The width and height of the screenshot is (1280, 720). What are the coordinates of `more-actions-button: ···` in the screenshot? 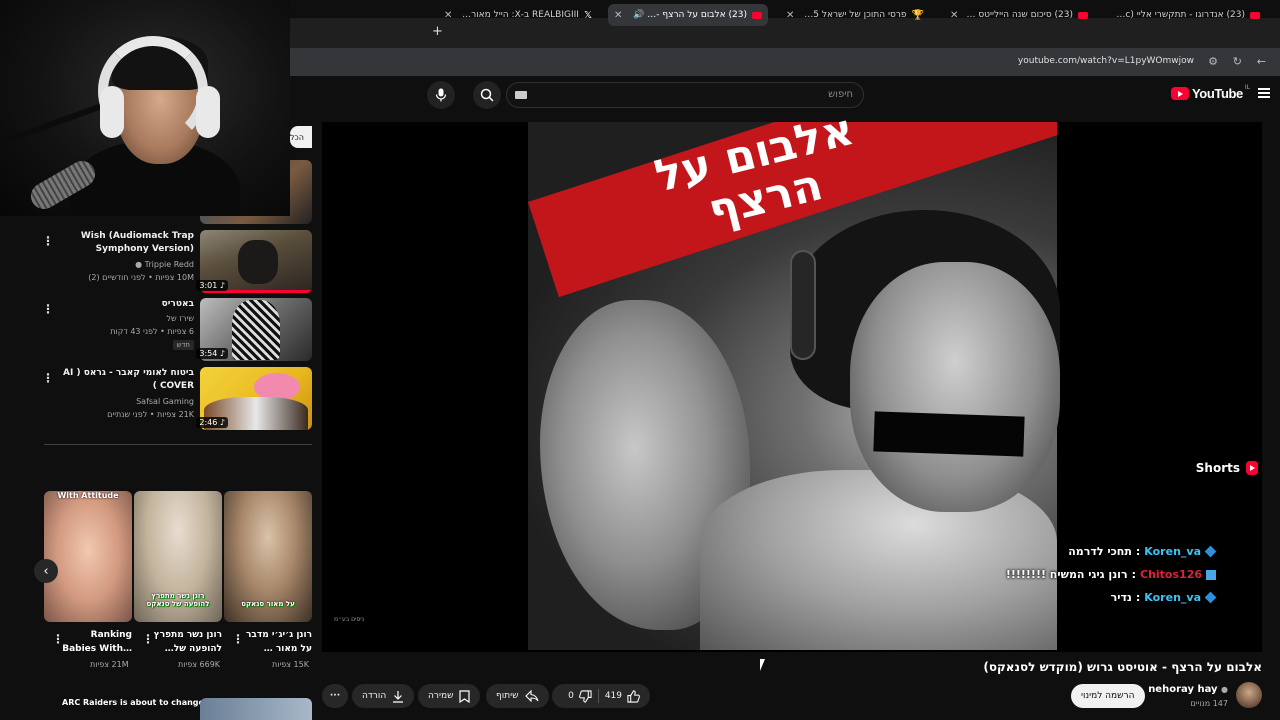 It's located at (335, 696).